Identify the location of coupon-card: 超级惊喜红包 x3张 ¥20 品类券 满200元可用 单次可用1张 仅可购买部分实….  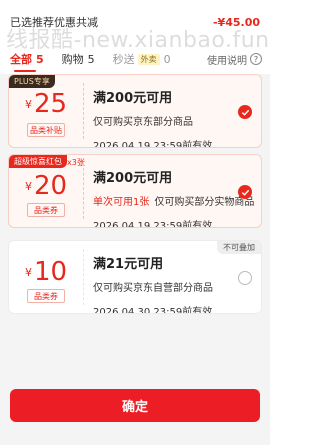
(135, 191).